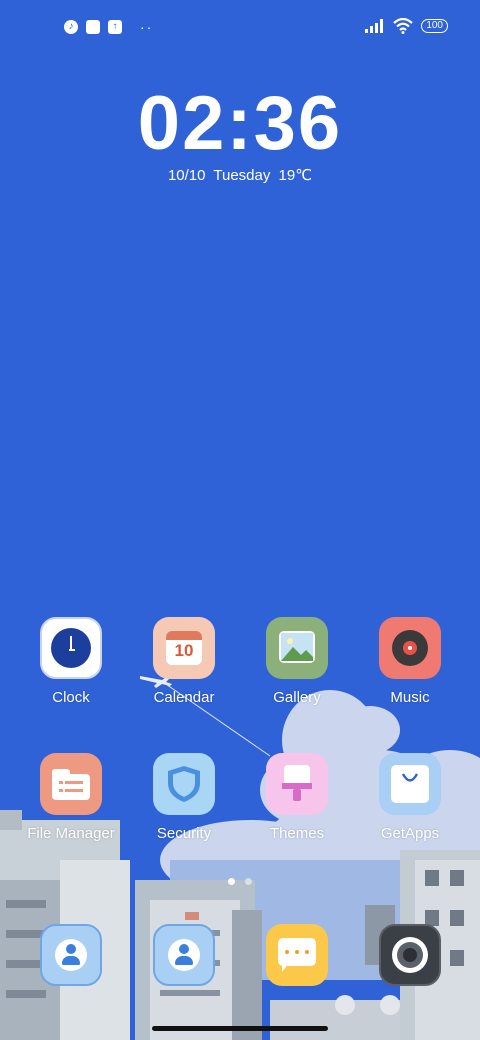  I want to click on app-label: Themes, so click(297, 833).